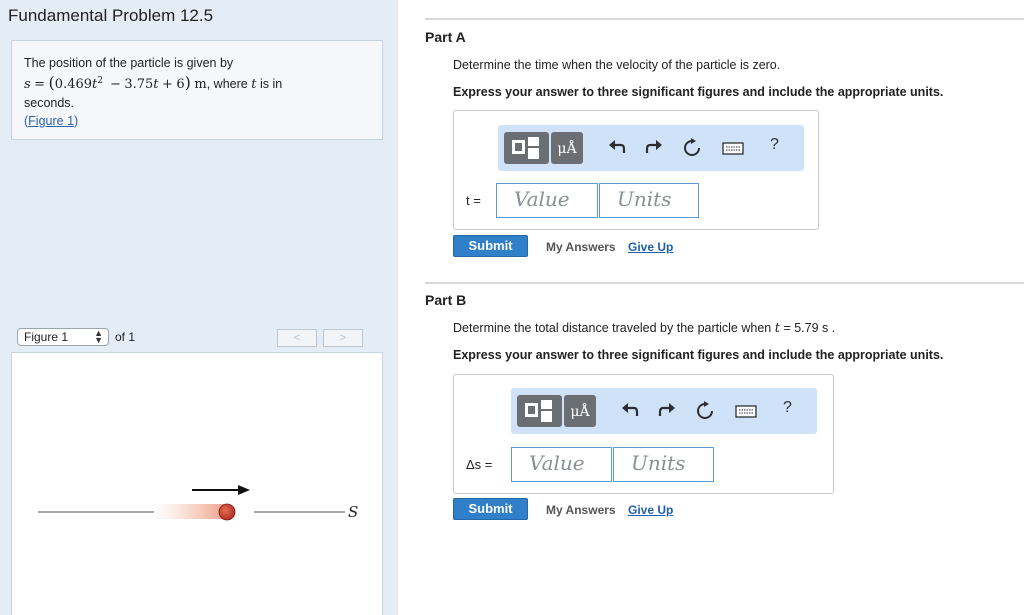  What do you see at coordinates (73, 85) in the screenshot?
I see `formula-c1: 0.469` at bounding box center [73, 85].